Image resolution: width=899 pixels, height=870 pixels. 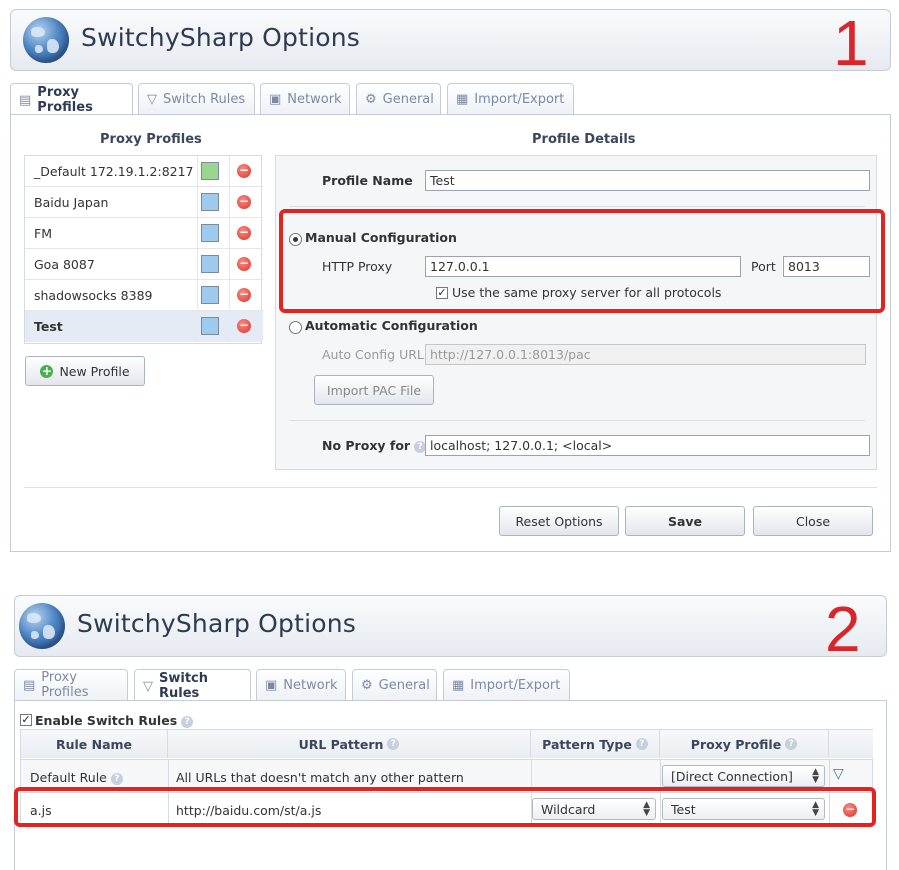 What do you see at coordinates (743, 776) in the screenshot?
I see `default-profile-select: [Direct Connection] ▲ ▼` at bounding box center [743, 776].